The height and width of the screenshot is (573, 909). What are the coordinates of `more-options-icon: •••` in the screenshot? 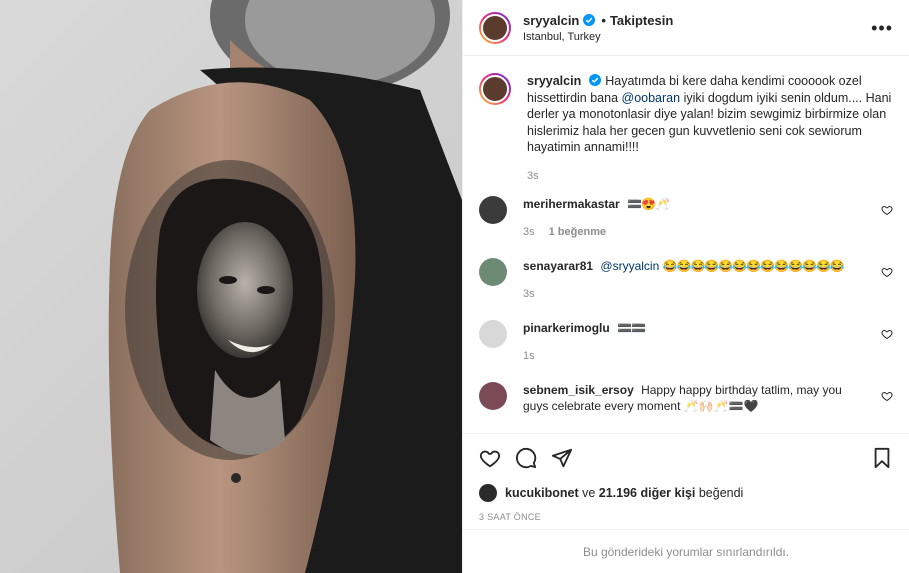 It's located at (882, 28).